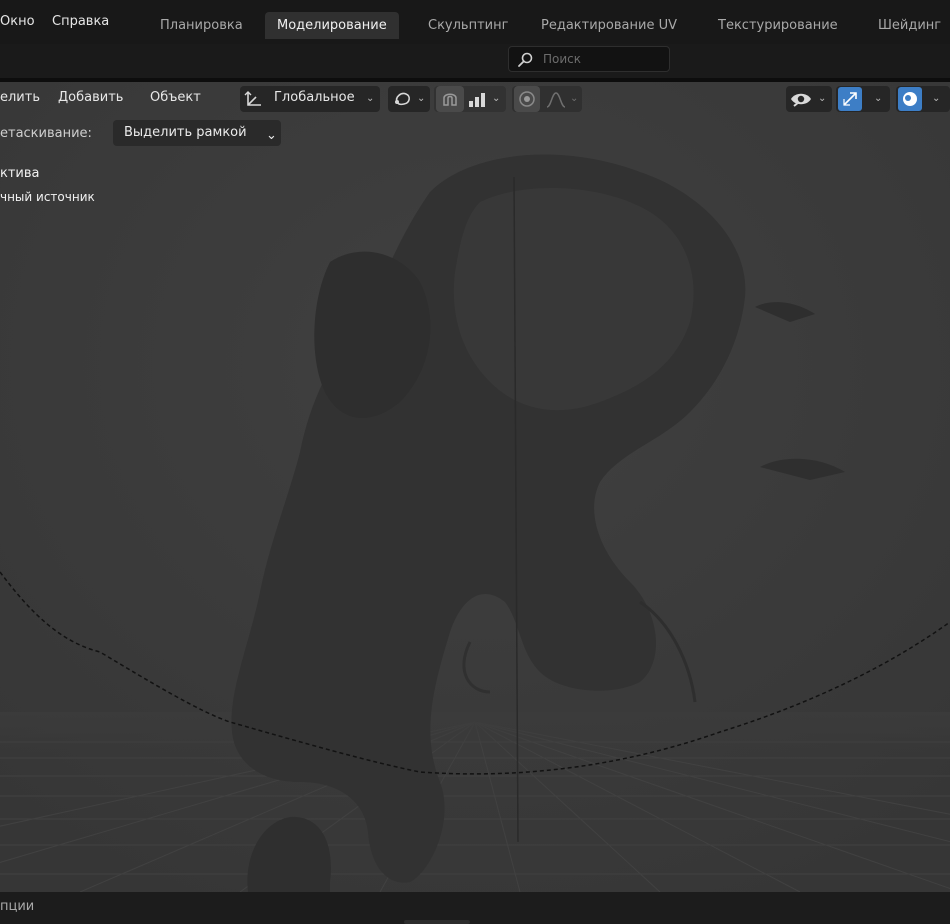 This screenshot has height=924, width=950. Describe the element at coordinates (20, 173) in the screenshot. I see `viewport-view-name: ктива` at that location.